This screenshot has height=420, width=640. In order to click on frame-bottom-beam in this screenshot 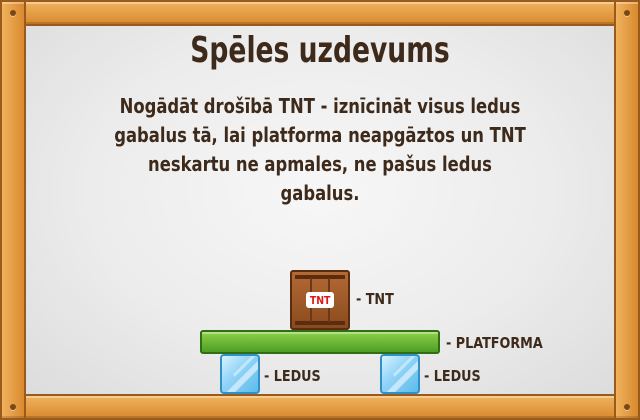, I will do `click(320, 407)`.